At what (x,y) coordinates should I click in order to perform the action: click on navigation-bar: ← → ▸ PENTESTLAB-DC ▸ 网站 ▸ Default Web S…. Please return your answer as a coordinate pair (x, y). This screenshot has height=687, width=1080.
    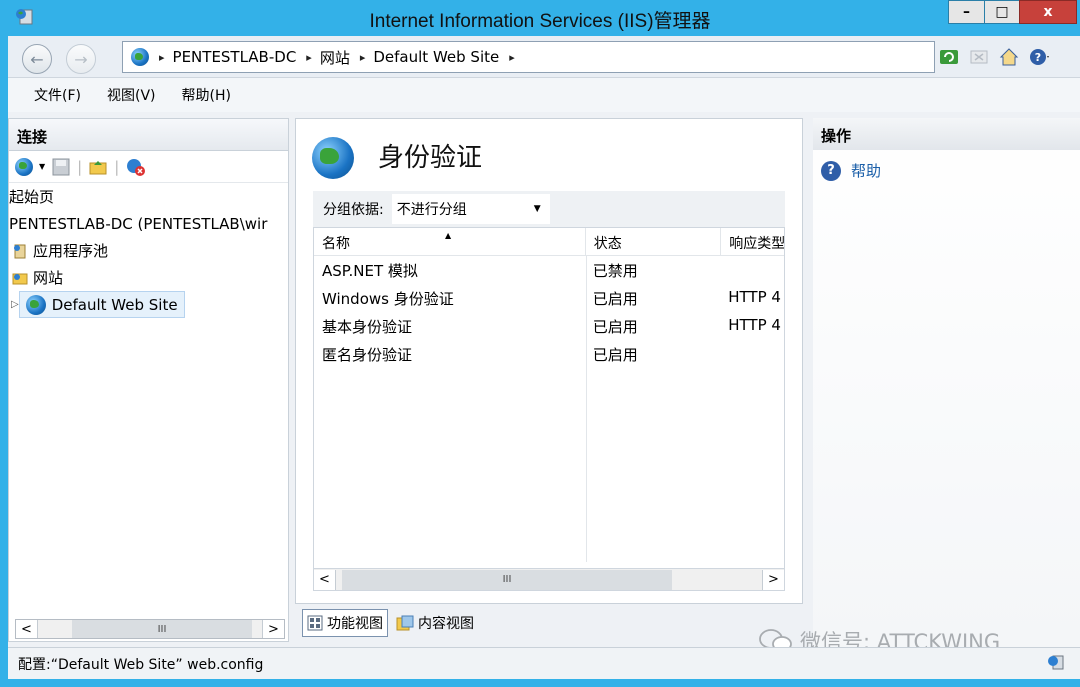
    Looking at the image, I should click on (544, 57).